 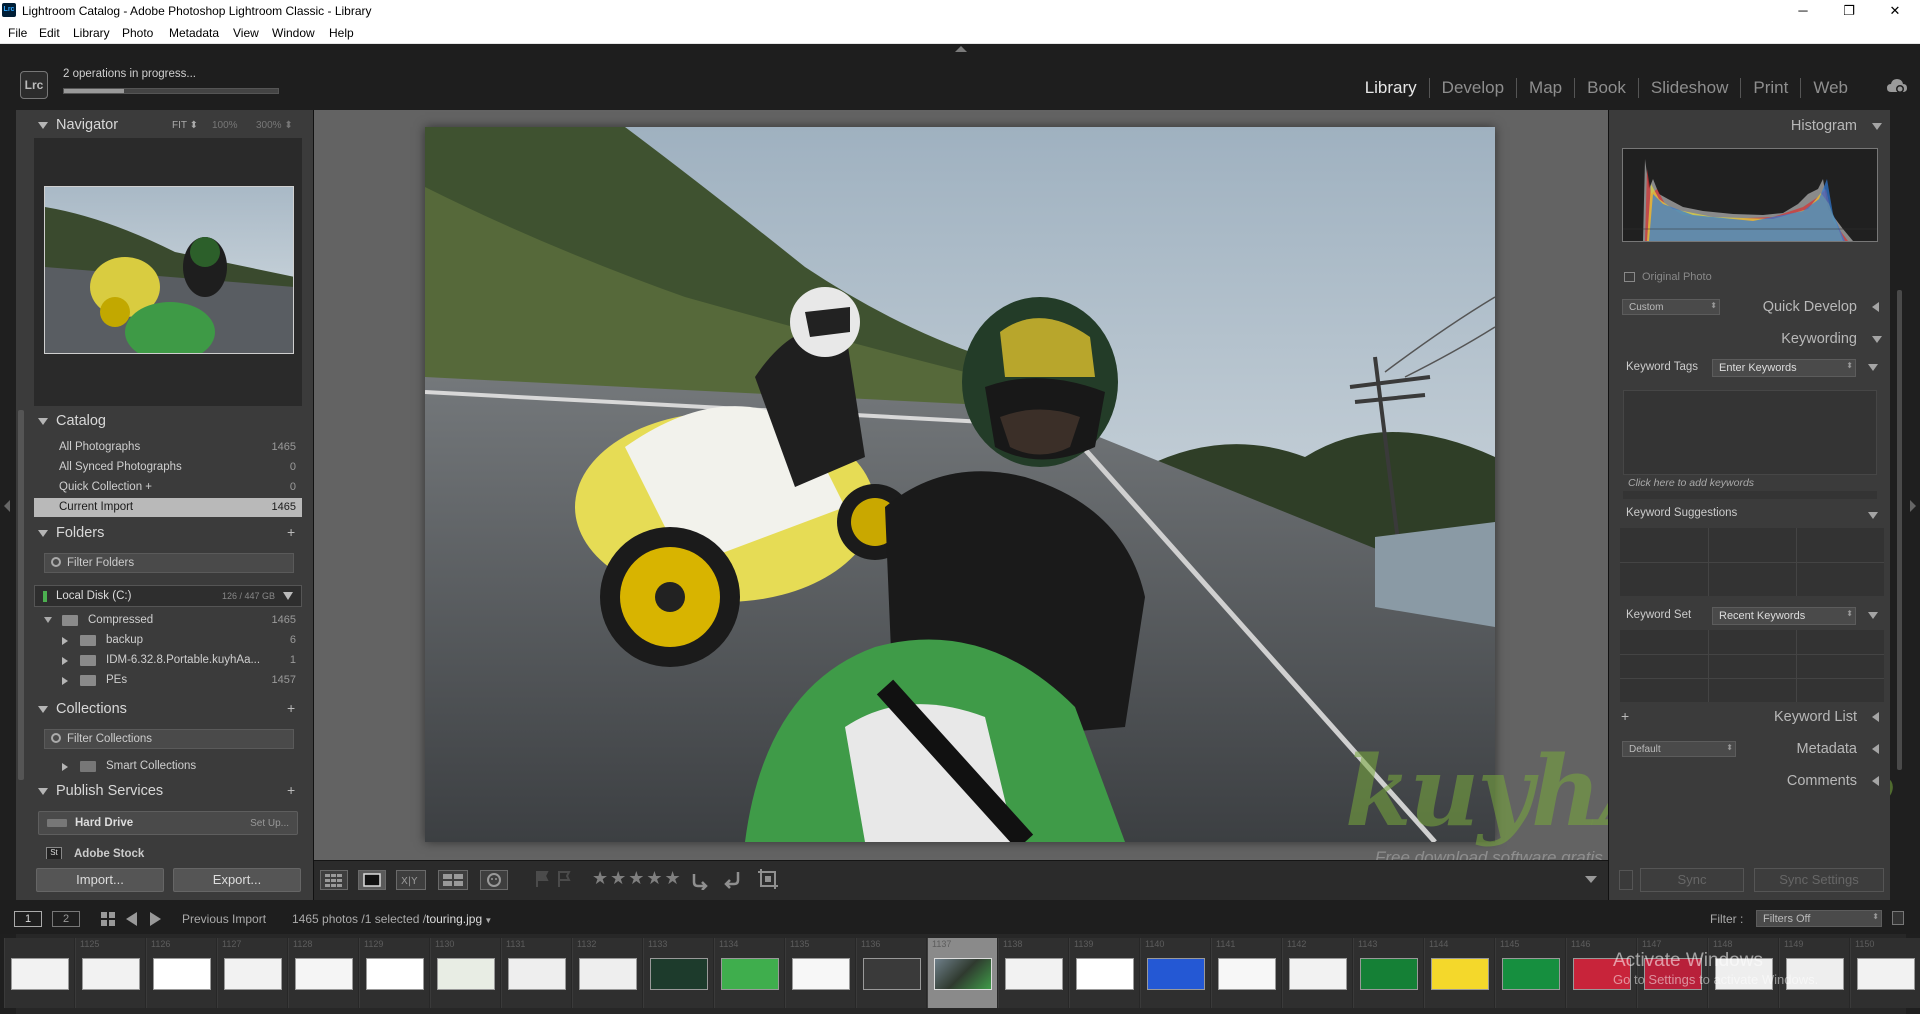 What do you see at coordinates (225, 125) in the screenshot?
I see `zoom-100: 100%` at bounding box center [225, 125].